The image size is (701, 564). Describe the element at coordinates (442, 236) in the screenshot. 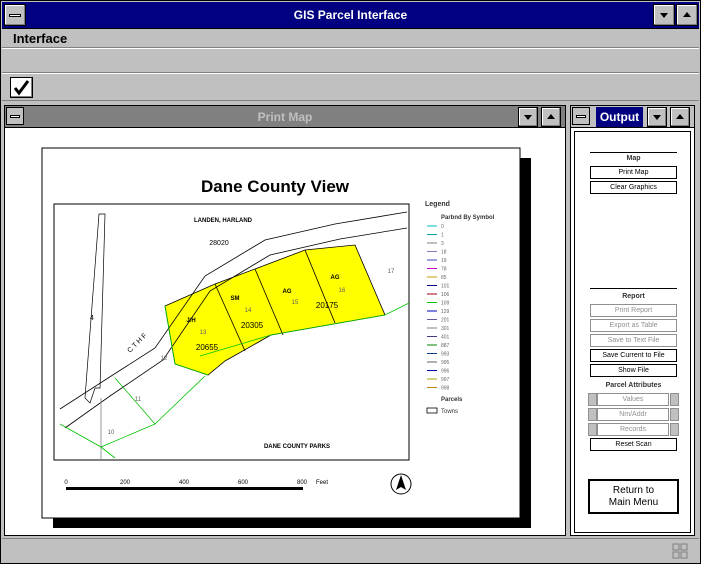

I see `legend-entry-label: 1` at that location.